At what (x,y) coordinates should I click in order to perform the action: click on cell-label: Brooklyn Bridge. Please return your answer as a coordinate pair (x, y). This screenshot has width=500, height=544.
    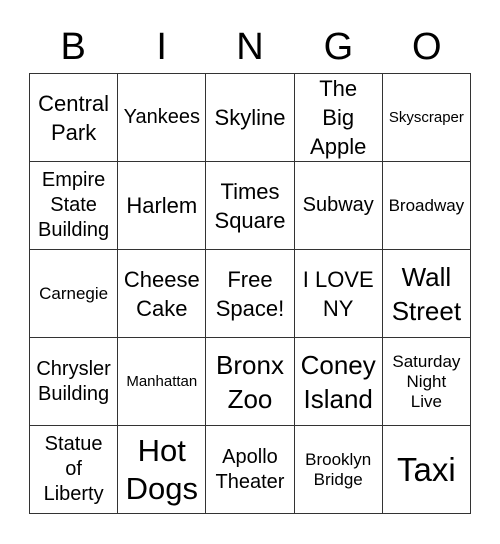
    Looking at the image, I should click on (338, 469).